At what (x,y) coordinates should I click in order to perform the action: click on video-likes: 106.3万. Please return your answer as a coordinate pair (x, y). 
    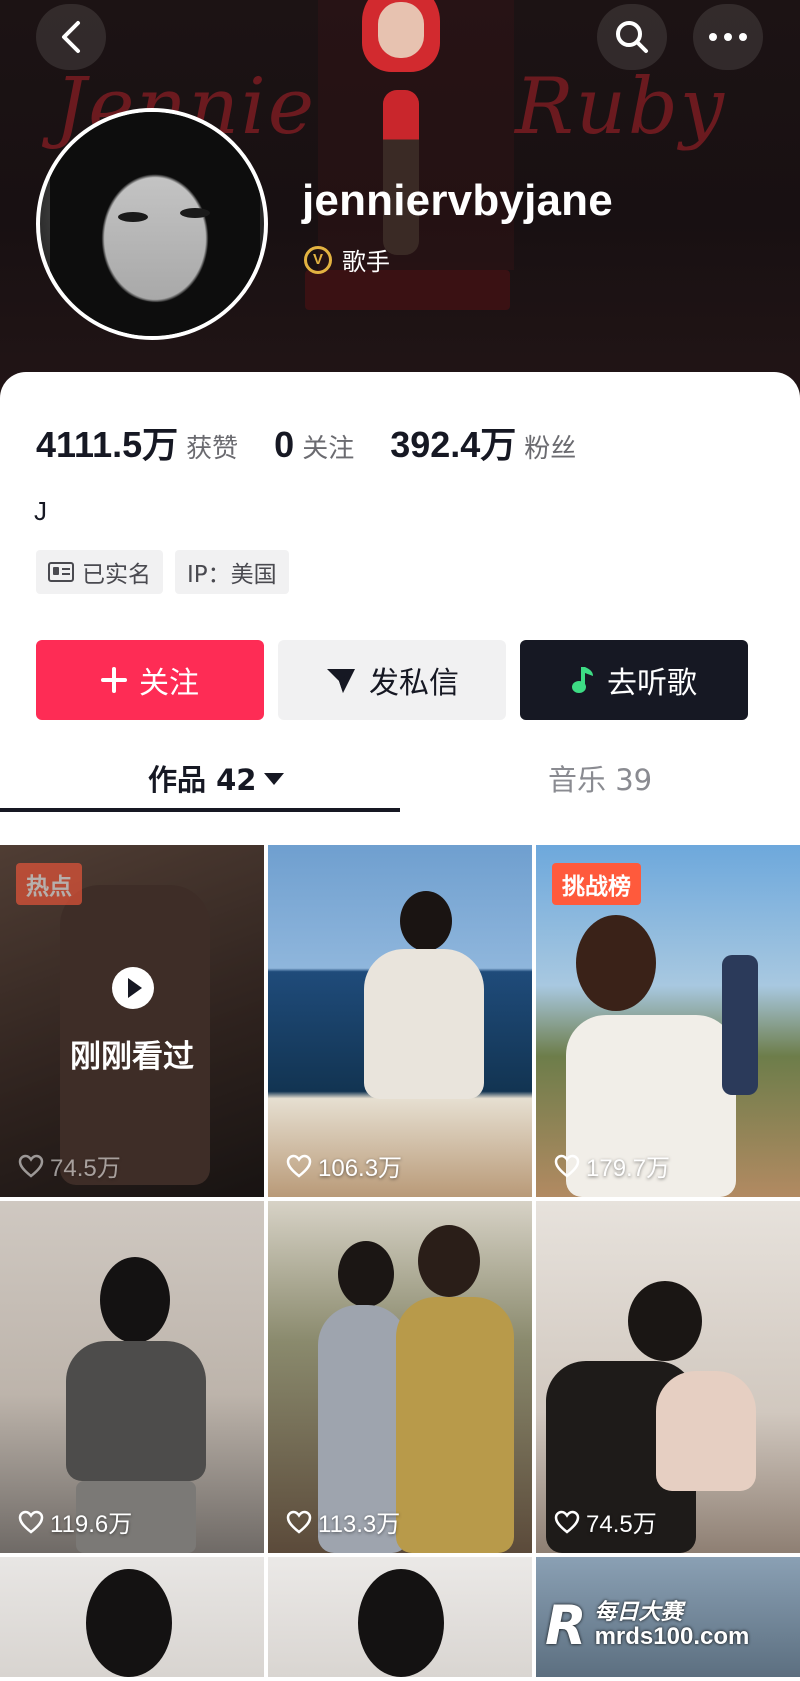
    Looking at the image, I should click on (344, 1165).